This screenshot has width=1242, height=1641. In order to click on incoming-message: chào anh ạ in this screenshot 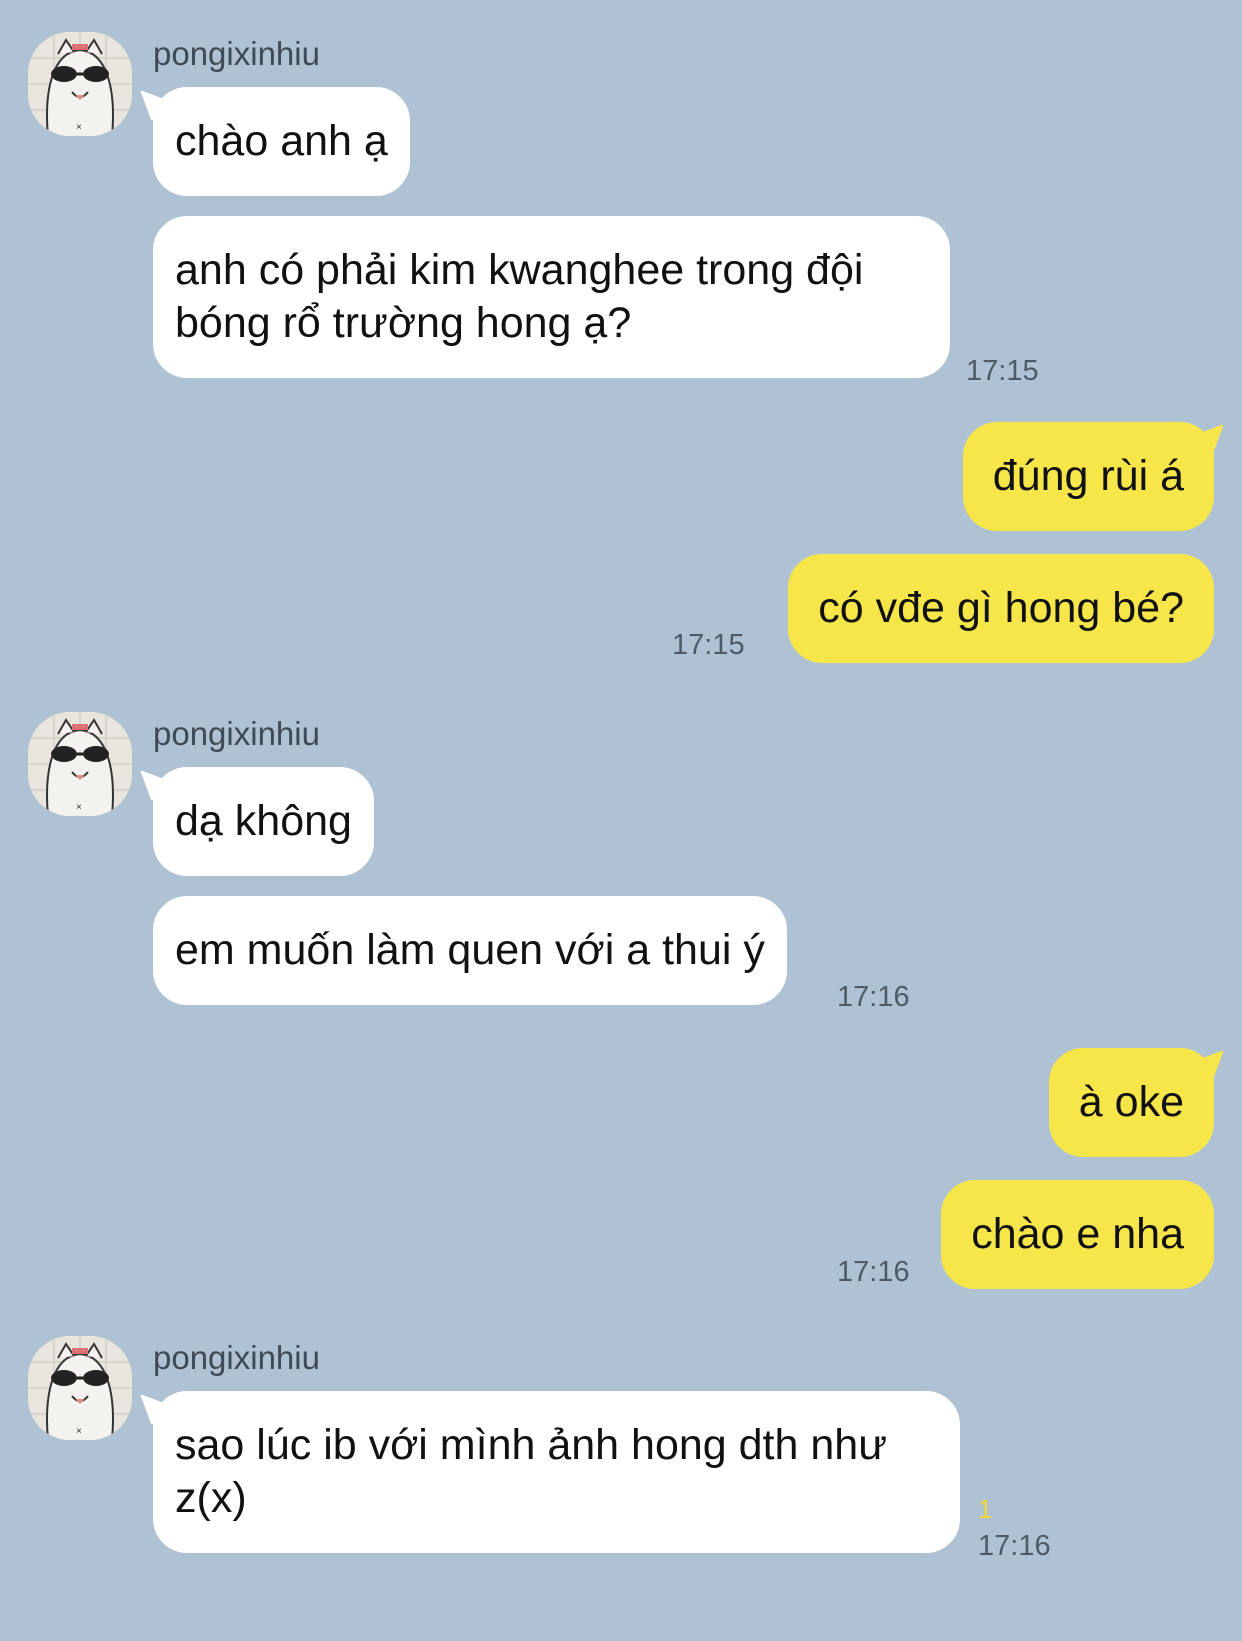, I will do `click(281, 141)`.